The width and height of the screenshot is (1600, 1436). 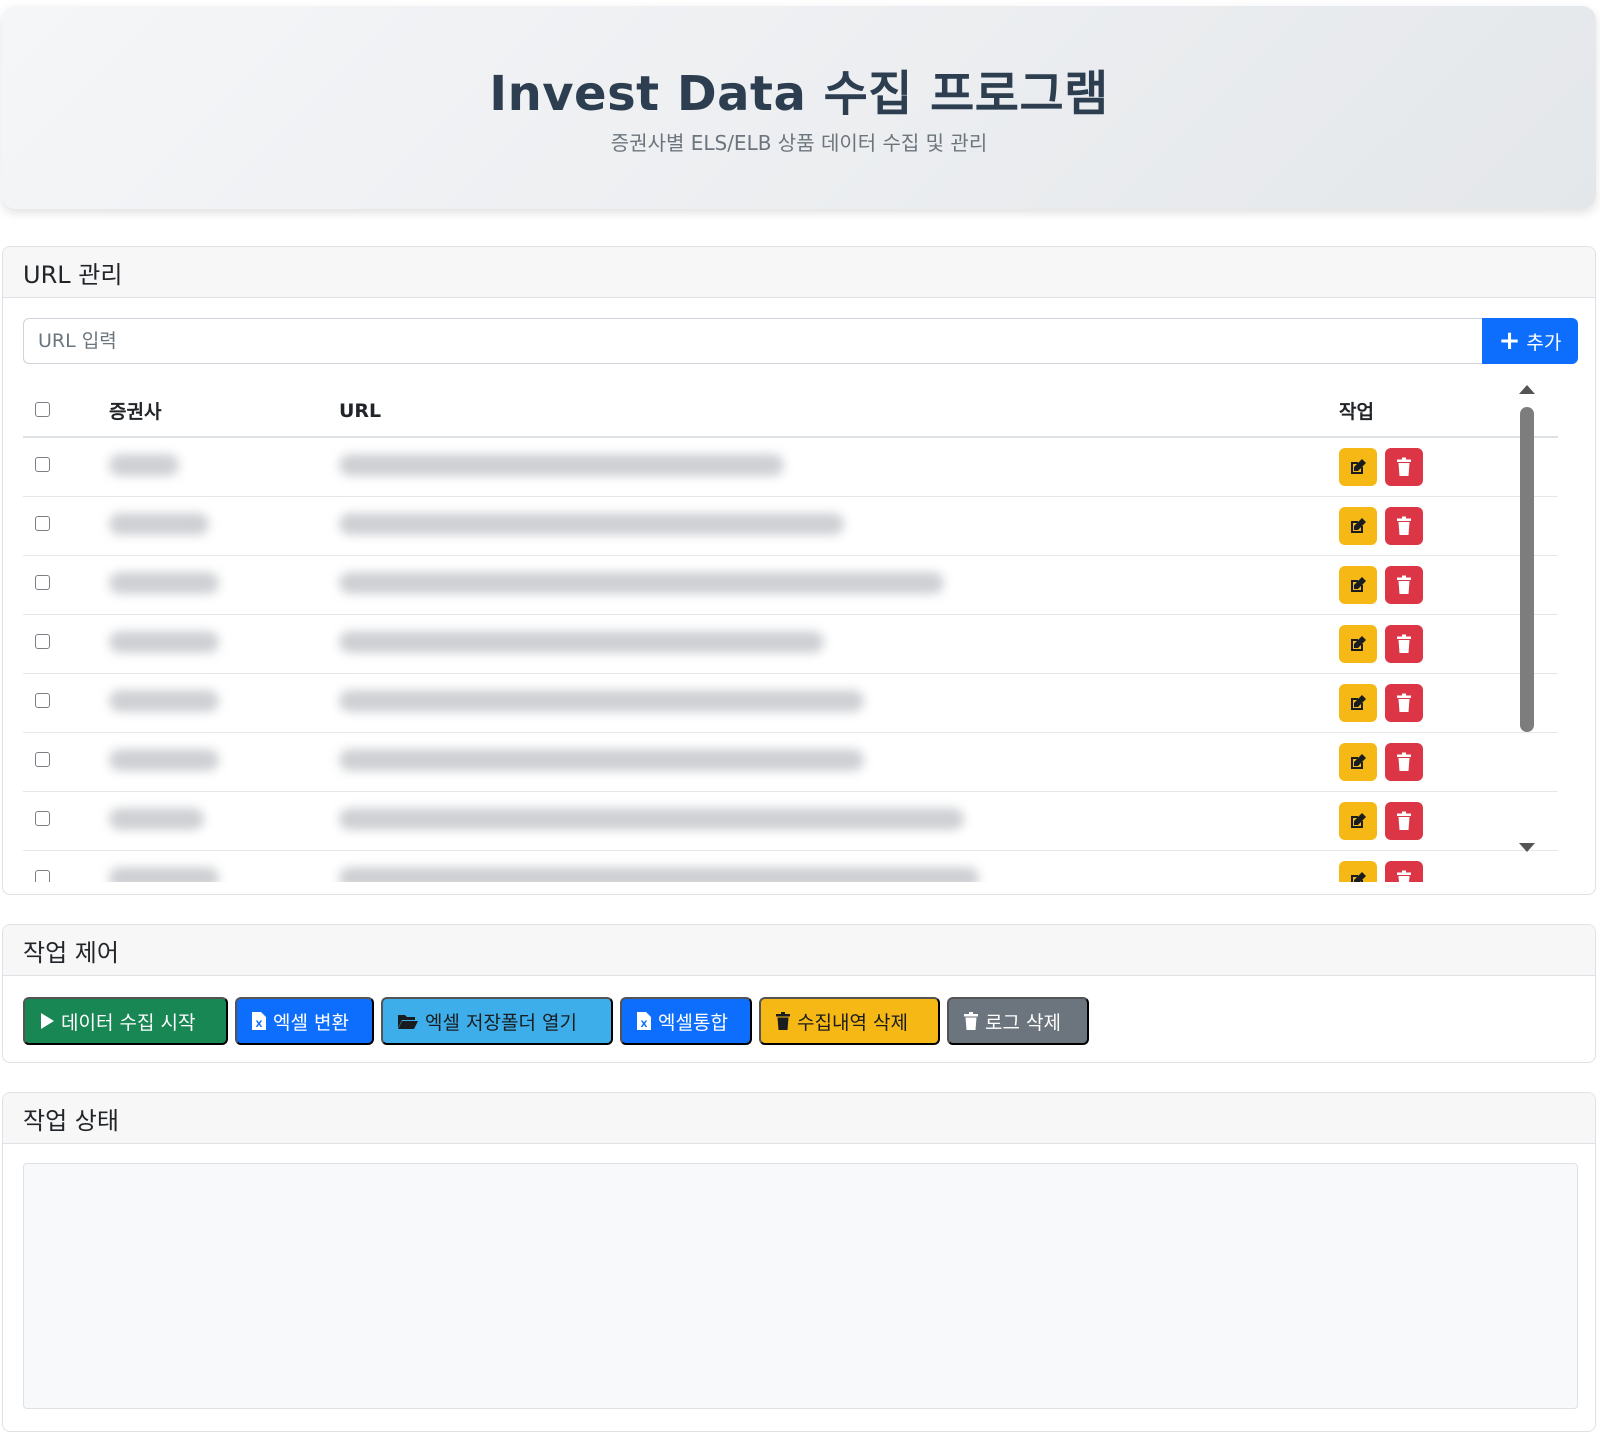 What do you see at coordinates (1018, 1021) in the screenshot?
I see `delete-log-button: 로그 삭제` at bounding box center [1018, 1021].